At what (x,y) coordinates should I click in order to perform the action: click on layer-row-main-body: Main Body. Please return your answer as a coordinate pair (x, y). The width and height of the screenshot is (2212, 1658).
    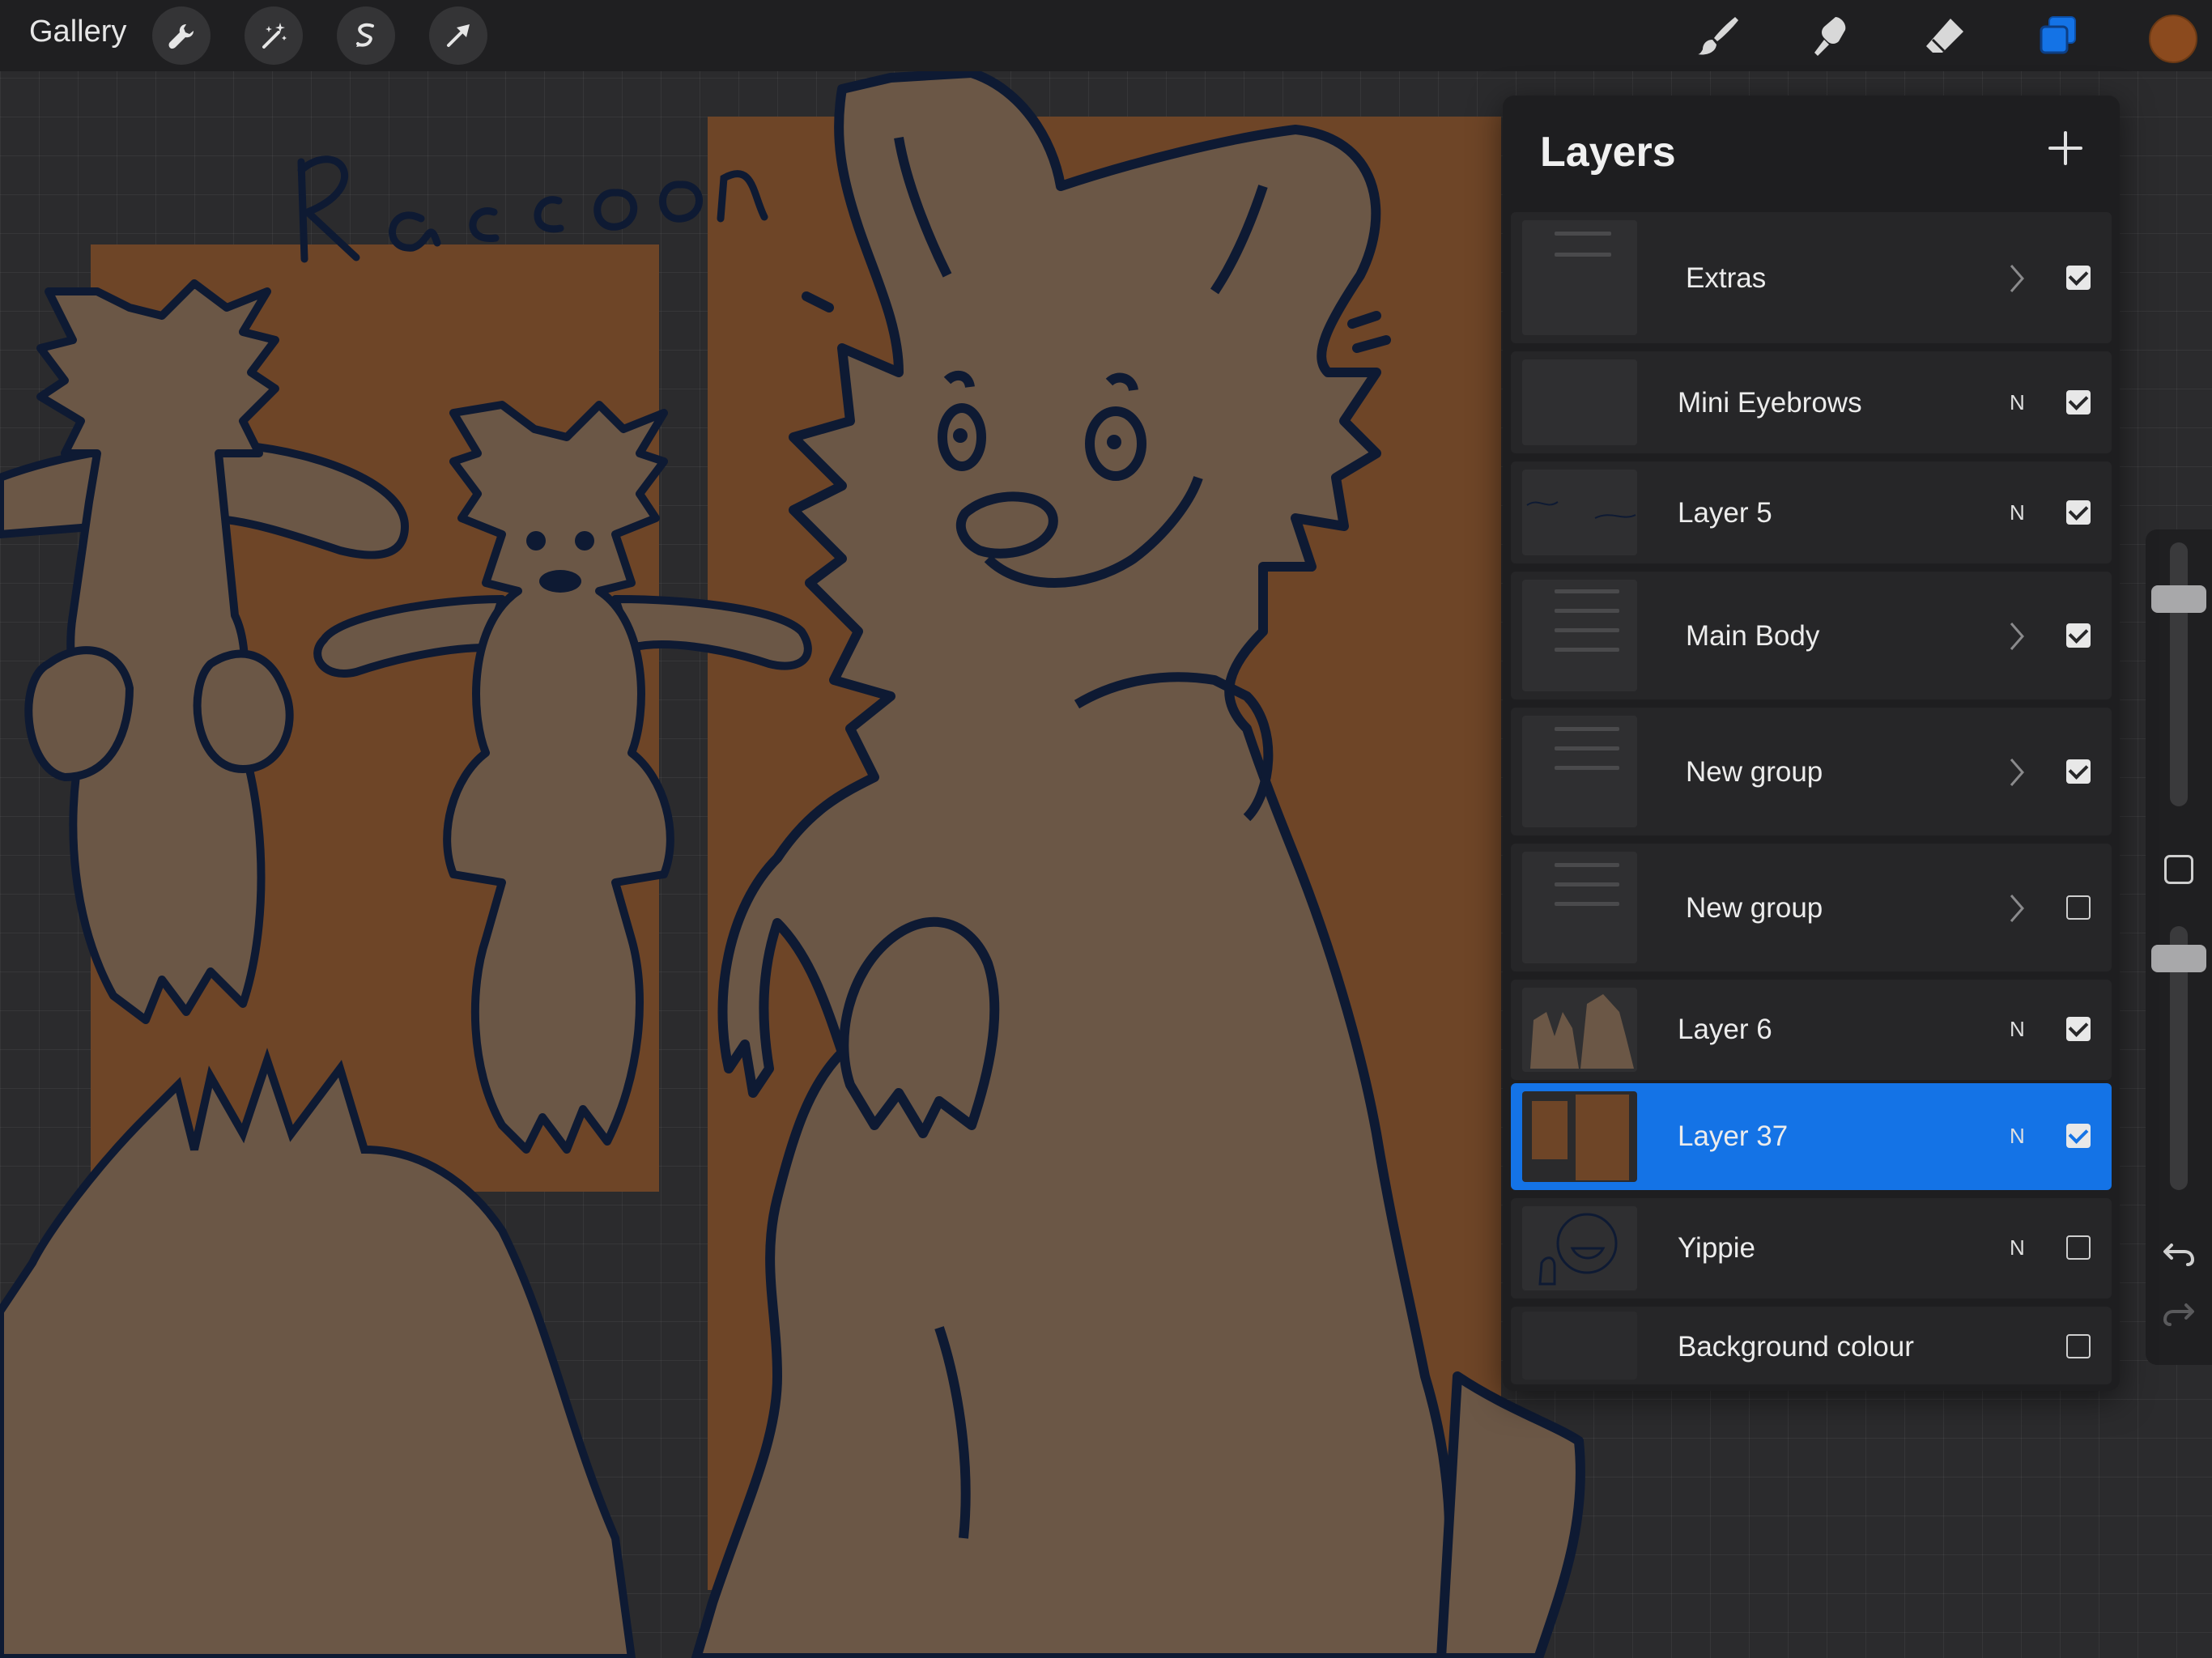
    Looking at the image, I should click on (1812, 635).